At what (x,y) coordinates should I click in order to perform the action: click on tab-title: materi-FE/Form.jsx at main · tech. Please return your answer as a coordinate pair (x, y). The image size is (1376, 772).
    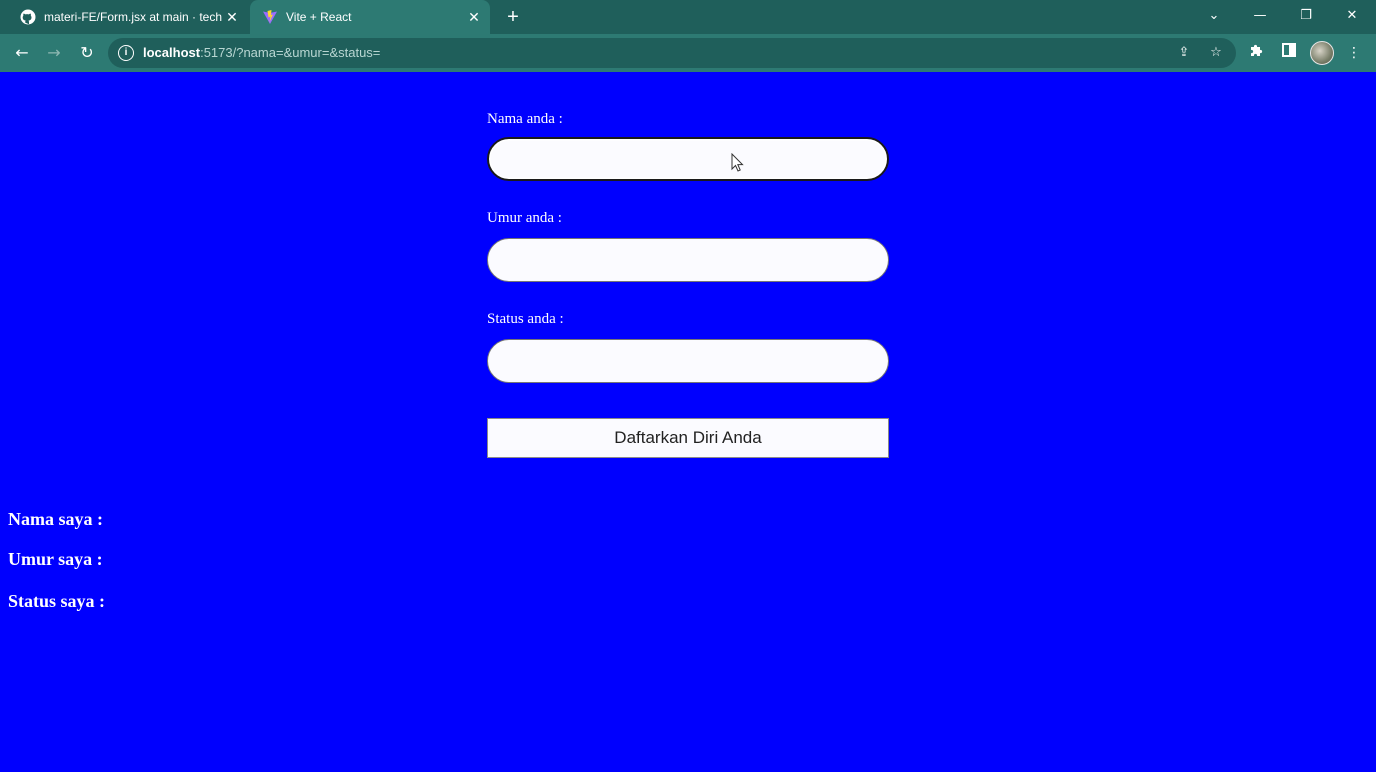
    Looking at the image, I should click on (133, 17).